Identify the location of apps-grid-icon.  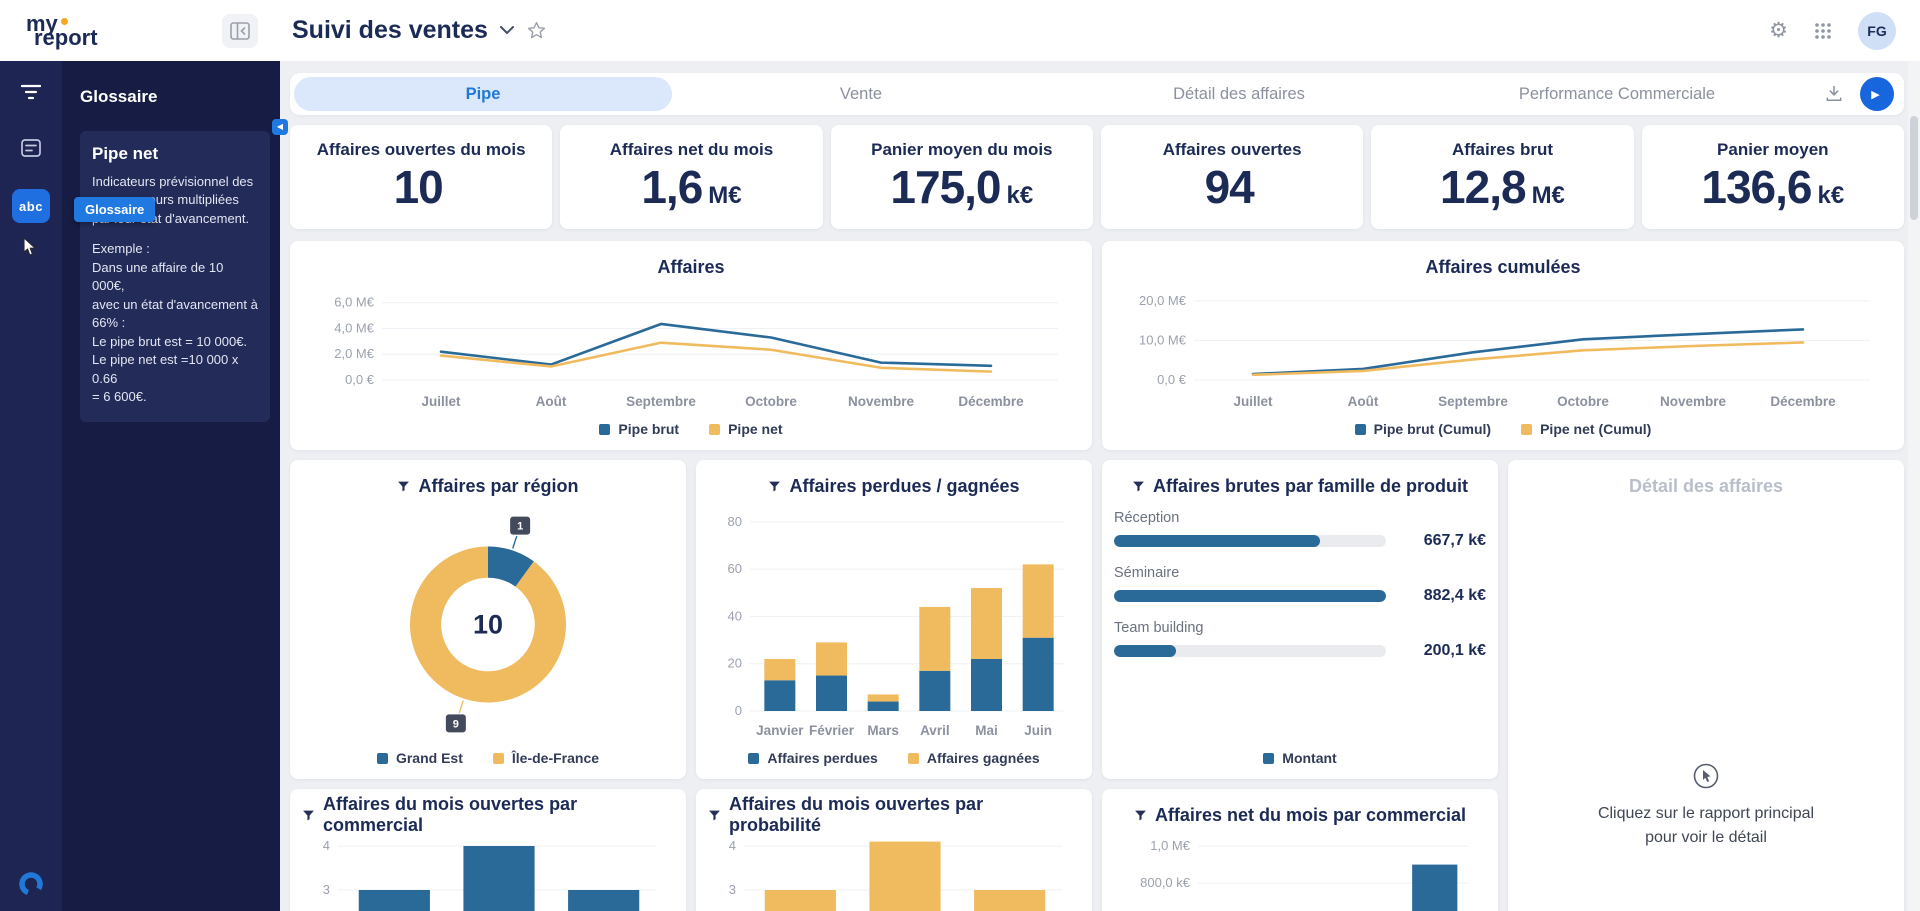
(1823, 31).